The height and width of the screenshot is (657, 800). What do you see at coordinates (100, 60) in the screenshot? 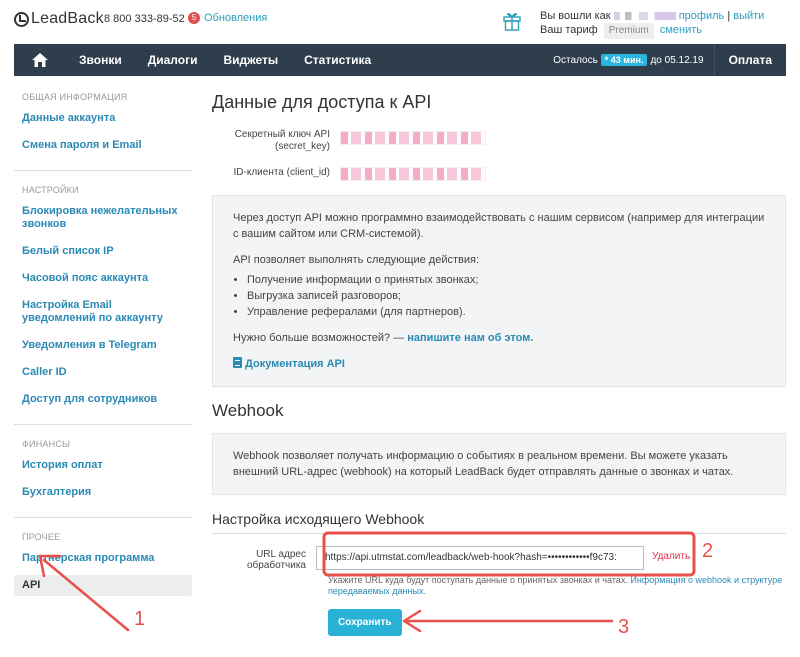
I see `nav-calls: Звонки` at bounding box center [100, 60].